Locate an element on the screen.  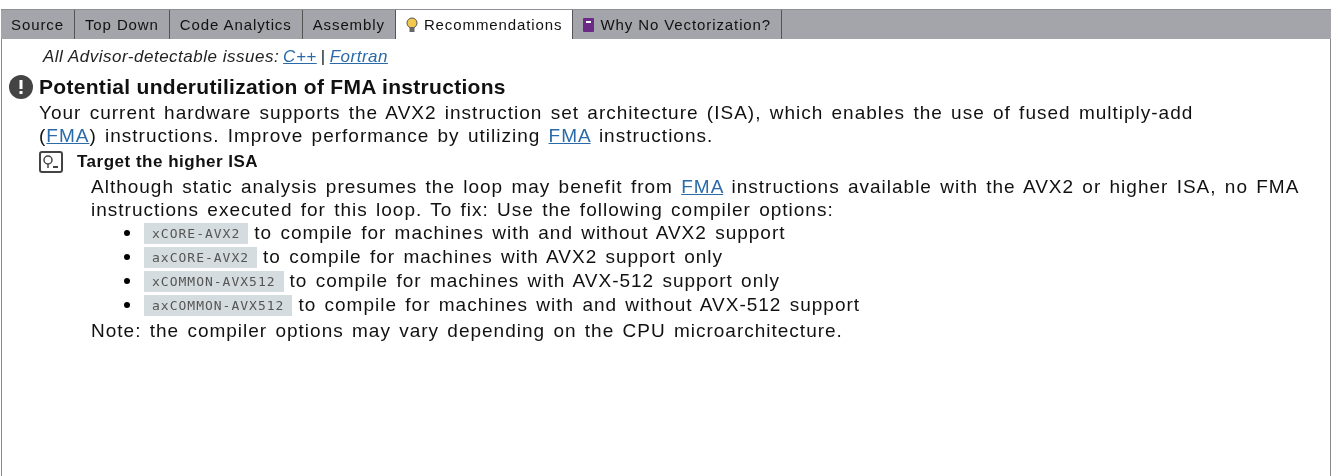
tab: Top Down is located at coordinates (122, 24).